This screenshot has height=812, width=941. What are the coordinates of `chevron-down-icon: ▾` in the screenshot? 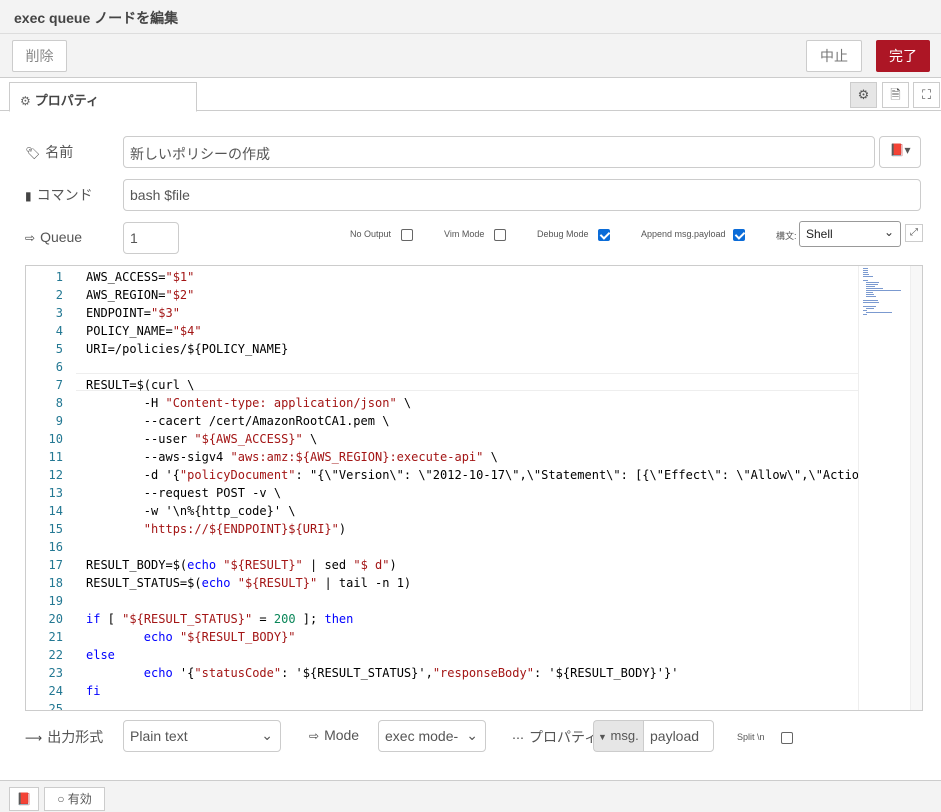 It's located at (907, 150).